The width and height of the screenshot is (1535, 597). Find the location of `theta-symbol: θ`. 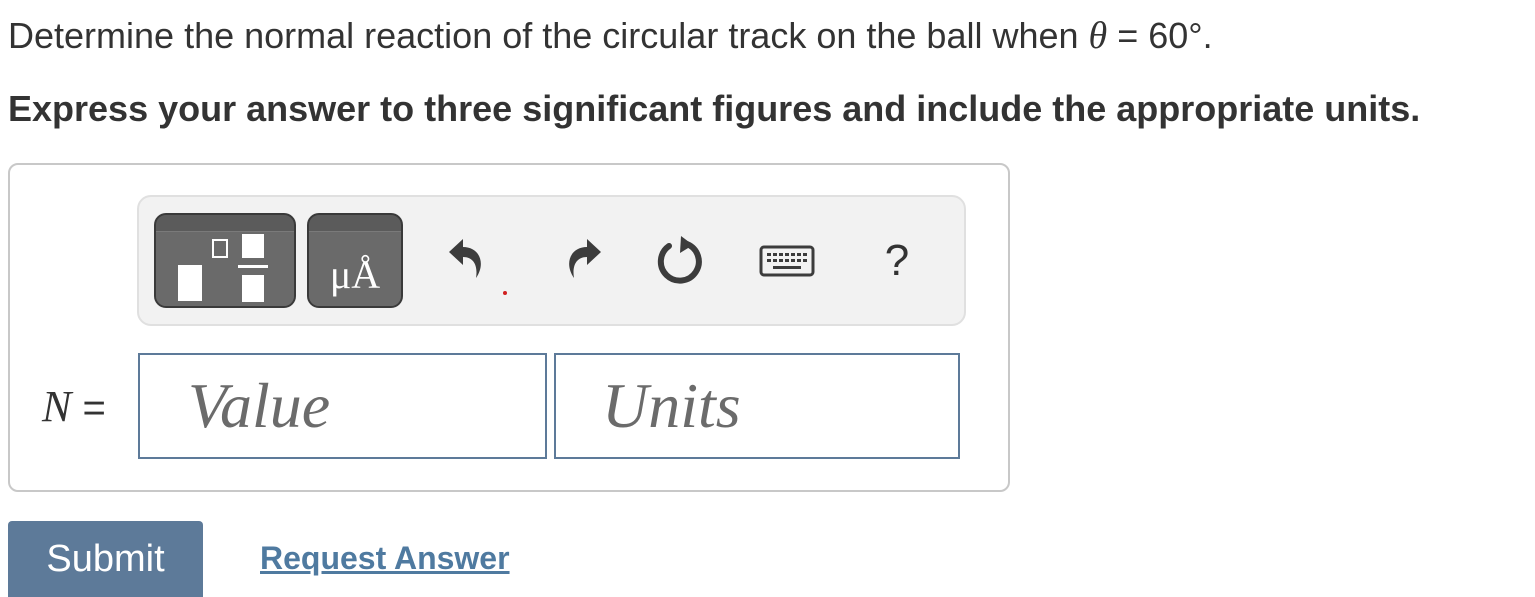

theta-symbol: θ is located at coordinates (1098, 36).